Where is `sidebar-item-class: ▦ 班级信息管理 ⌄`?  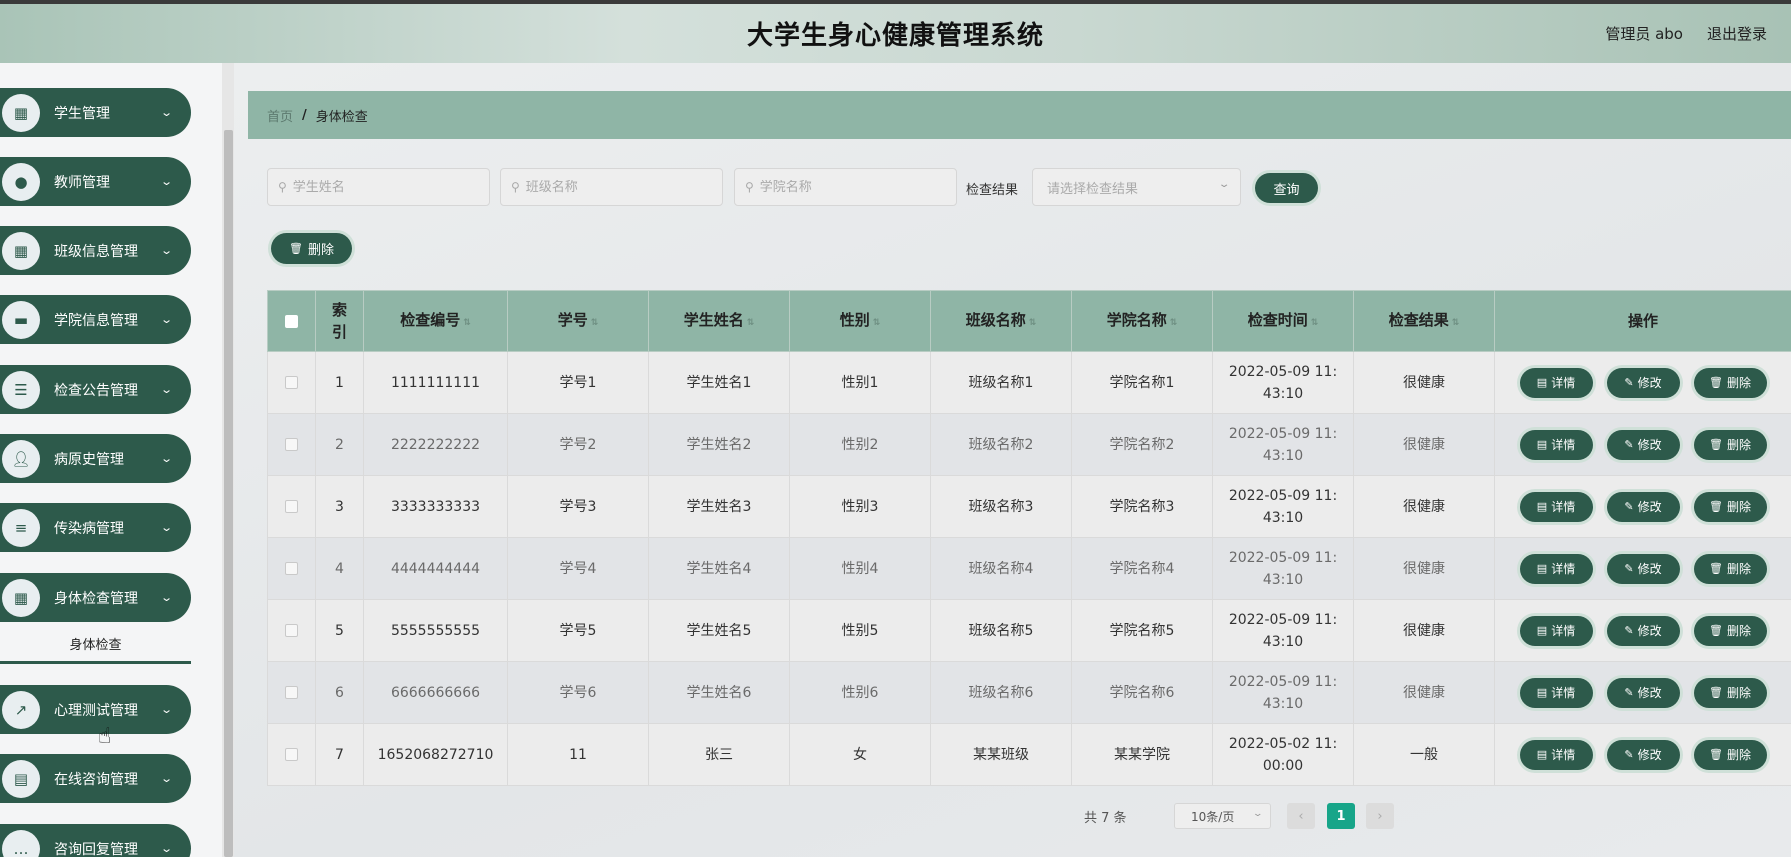
sidebar-item-class: ▦ 班级信息管理 ⌄ is located at coordinates (95, 250).